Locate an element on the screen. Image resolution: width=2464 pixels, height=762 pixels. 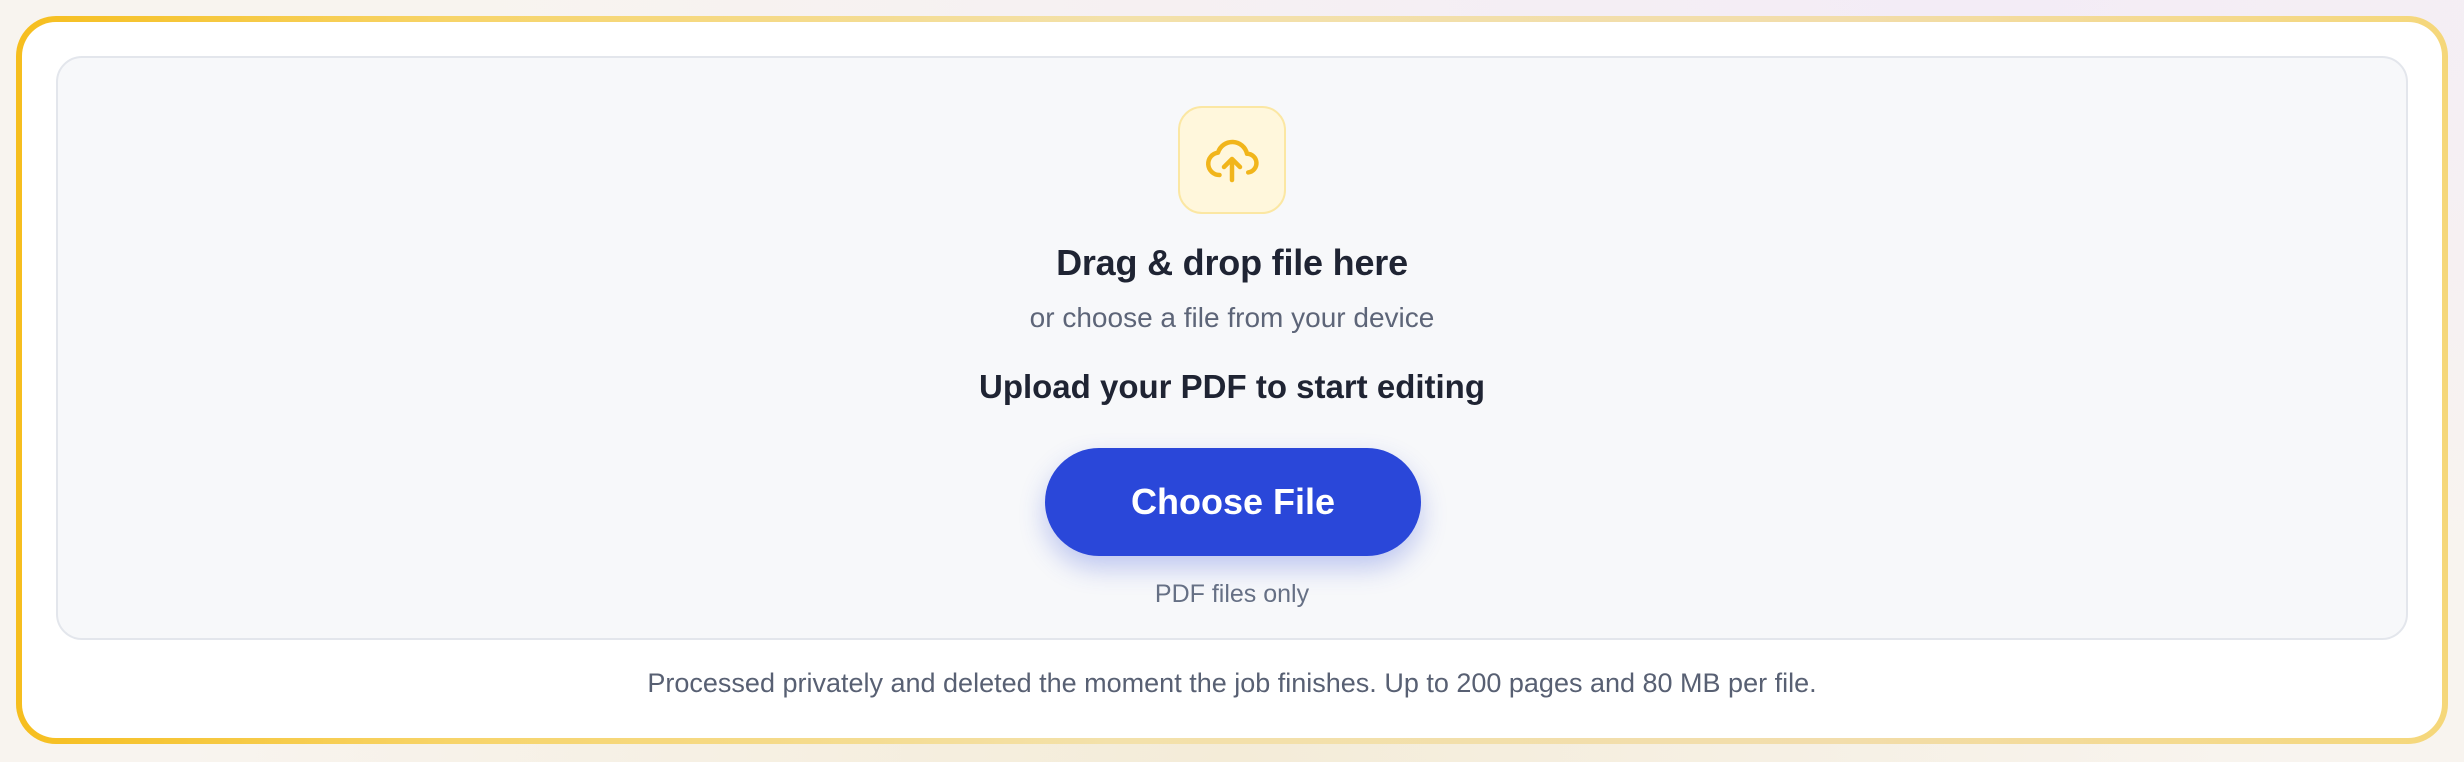
dropzone-subtitle: or choose a file from your device is located at coordinates (1232, 317).